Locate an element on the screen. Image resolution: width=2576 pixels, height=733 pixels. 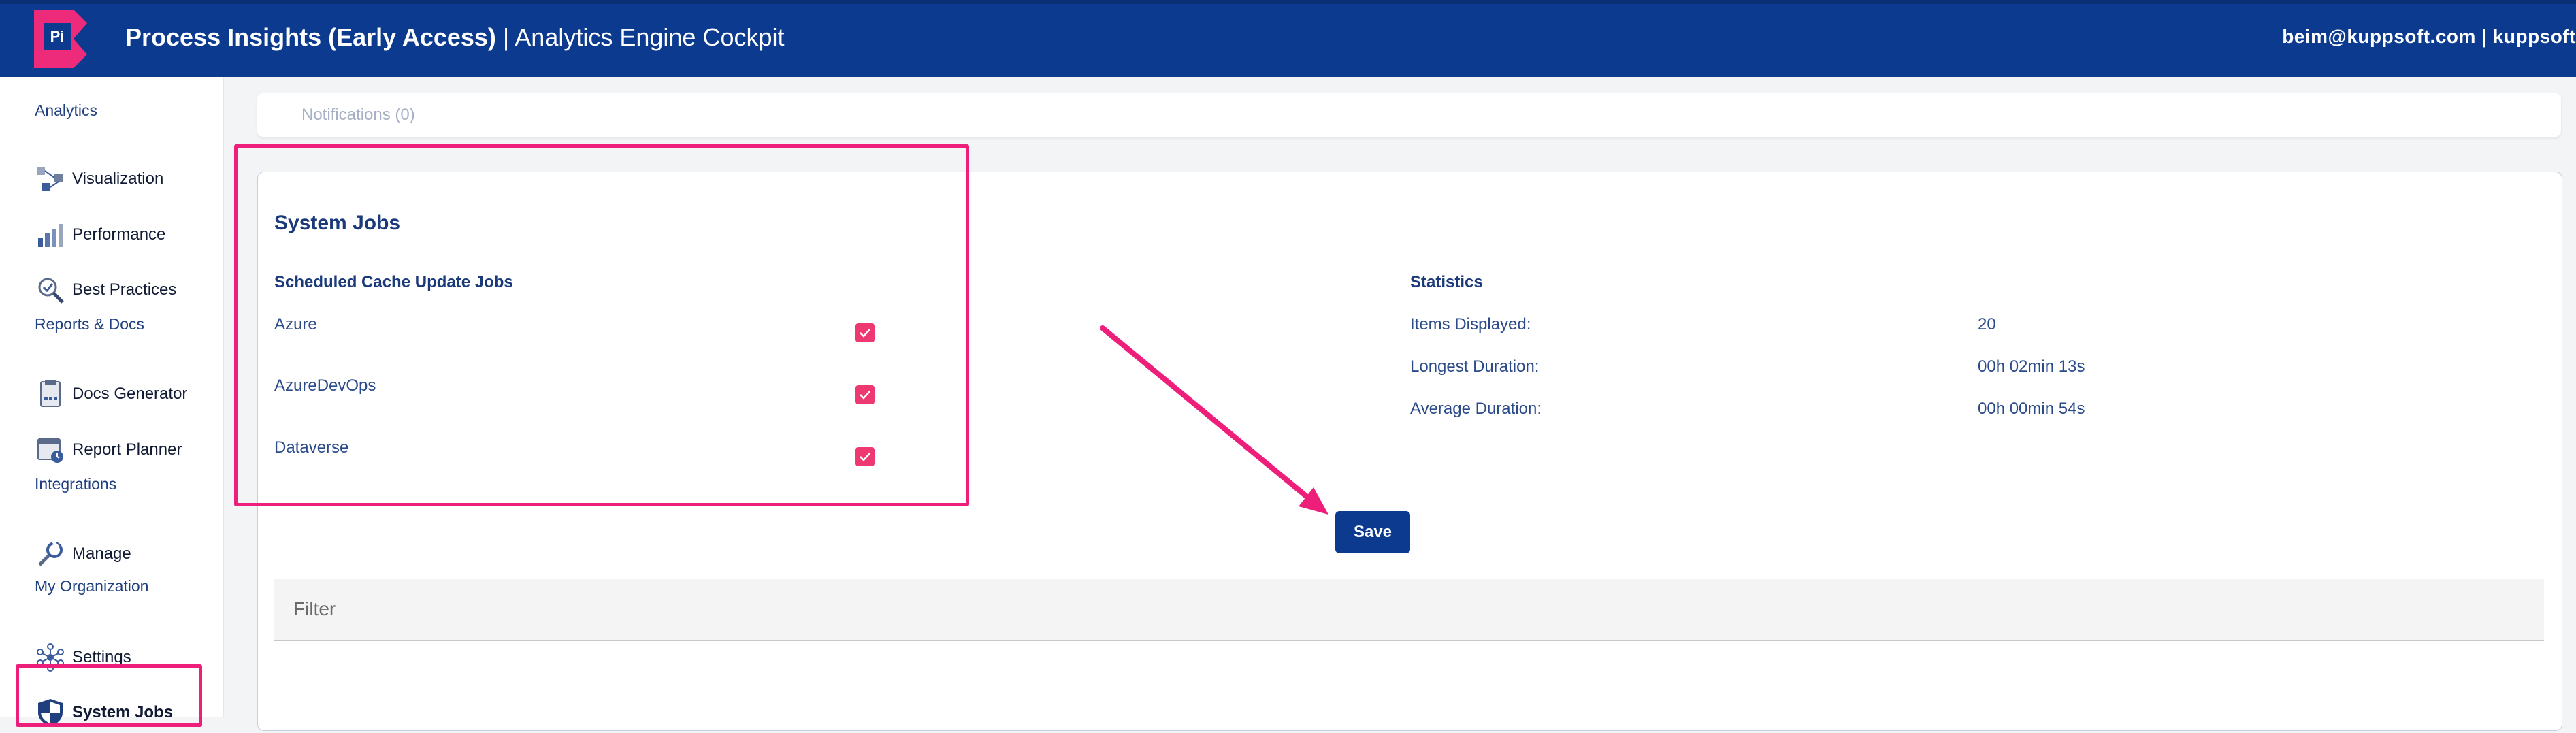
sidebar-item-label: Performance is located at coordinates (119, 234).